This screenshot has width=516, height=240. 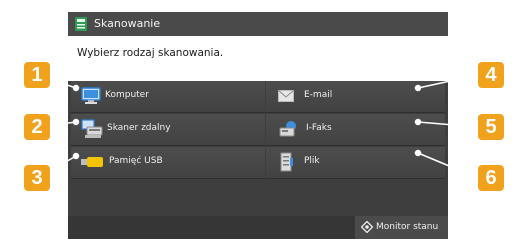 I want to click on callout-badge-3: 3, so click(x=37, y=178).